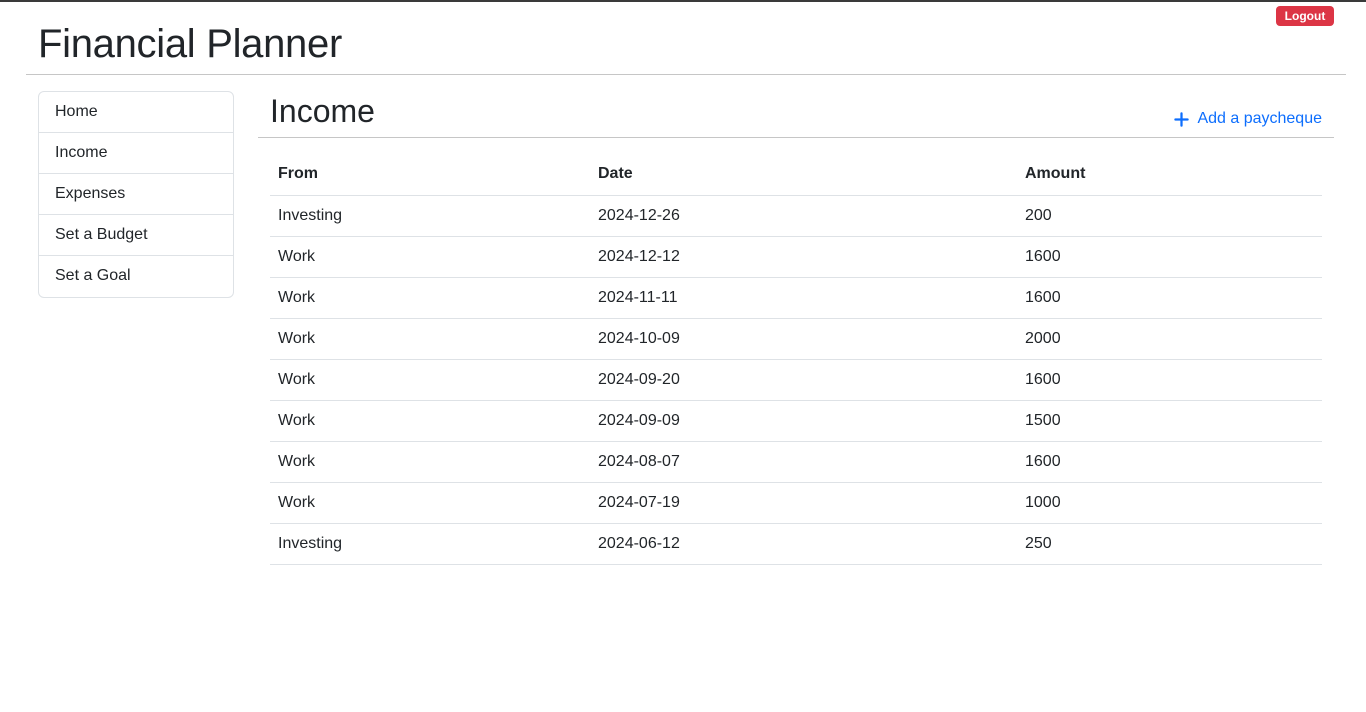 The image size is (1366, 712). I want to click on table-row: Work 2024-07-19 1000, so click(796, 503).